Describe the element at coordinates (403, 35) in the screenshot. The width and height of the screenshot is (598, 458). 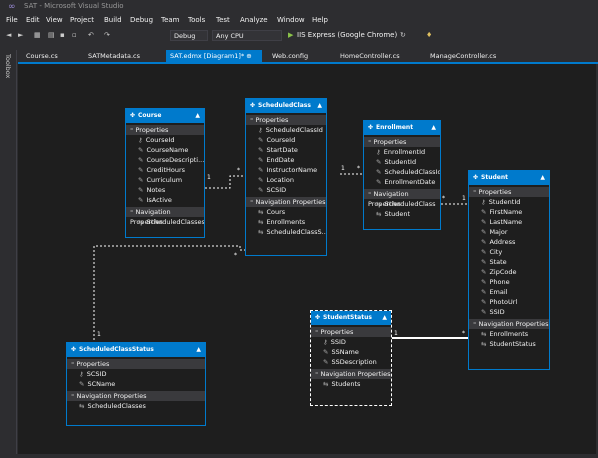
I see `refresh-icon: ↻` at that location.